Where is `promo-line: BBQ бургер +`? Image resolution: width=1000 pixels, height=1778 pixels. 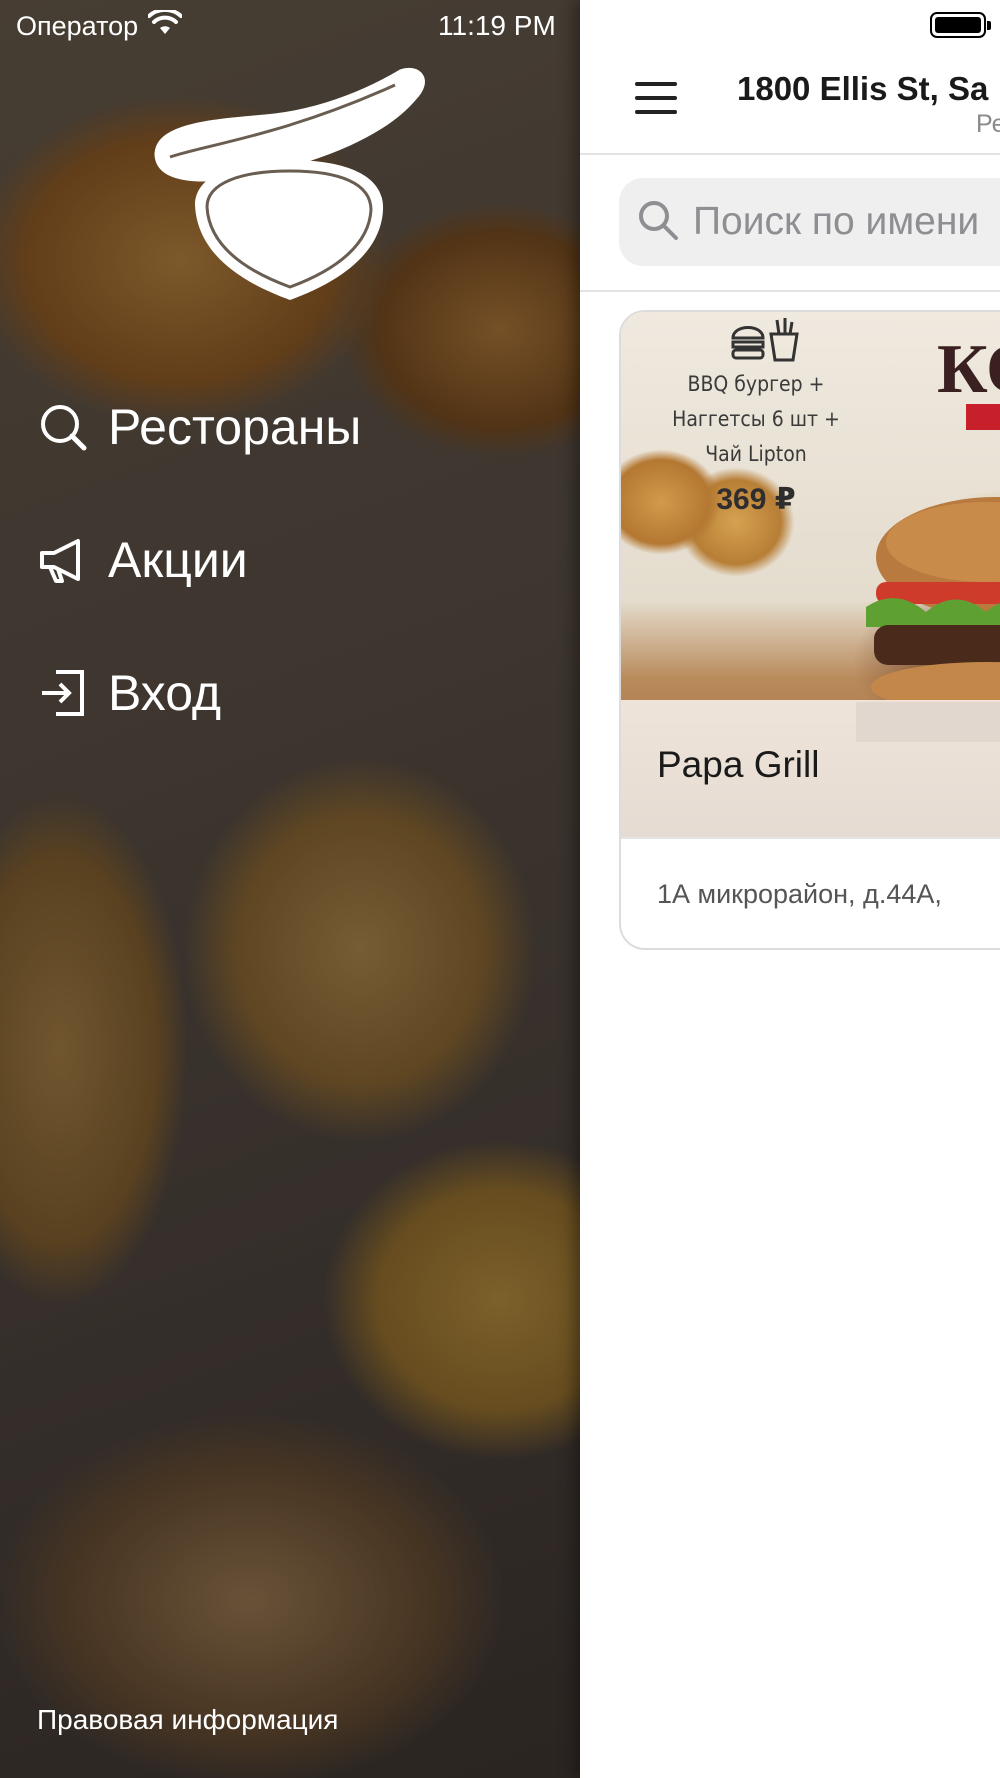
promo-line: BBQ бургер + is located at coordinates (756, 384).